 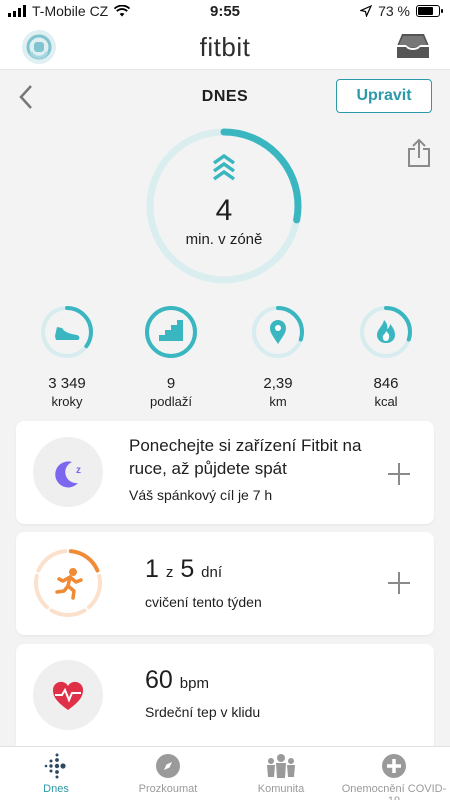 I want to click on heart-rate-card: 60 bpm Srdeční tep v klidu, so click(x=225, y=699).